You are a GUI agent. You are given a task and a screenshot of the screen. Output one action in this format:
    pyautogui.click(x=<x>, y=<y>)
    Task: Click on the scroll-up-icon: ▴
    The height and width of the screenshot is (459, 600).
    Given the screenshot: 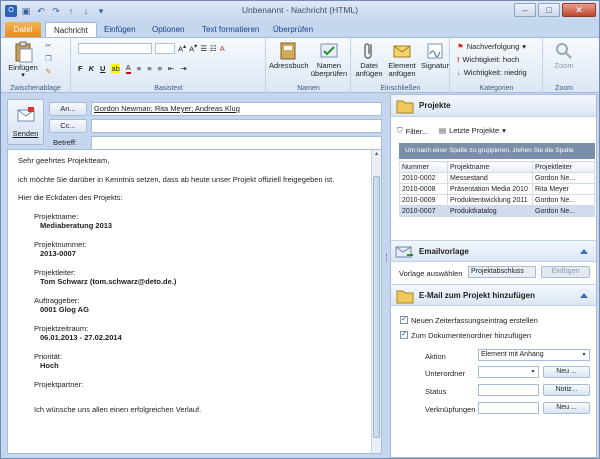 What is the action you would take?
    pyautogui.click(x=376, y=153)
    